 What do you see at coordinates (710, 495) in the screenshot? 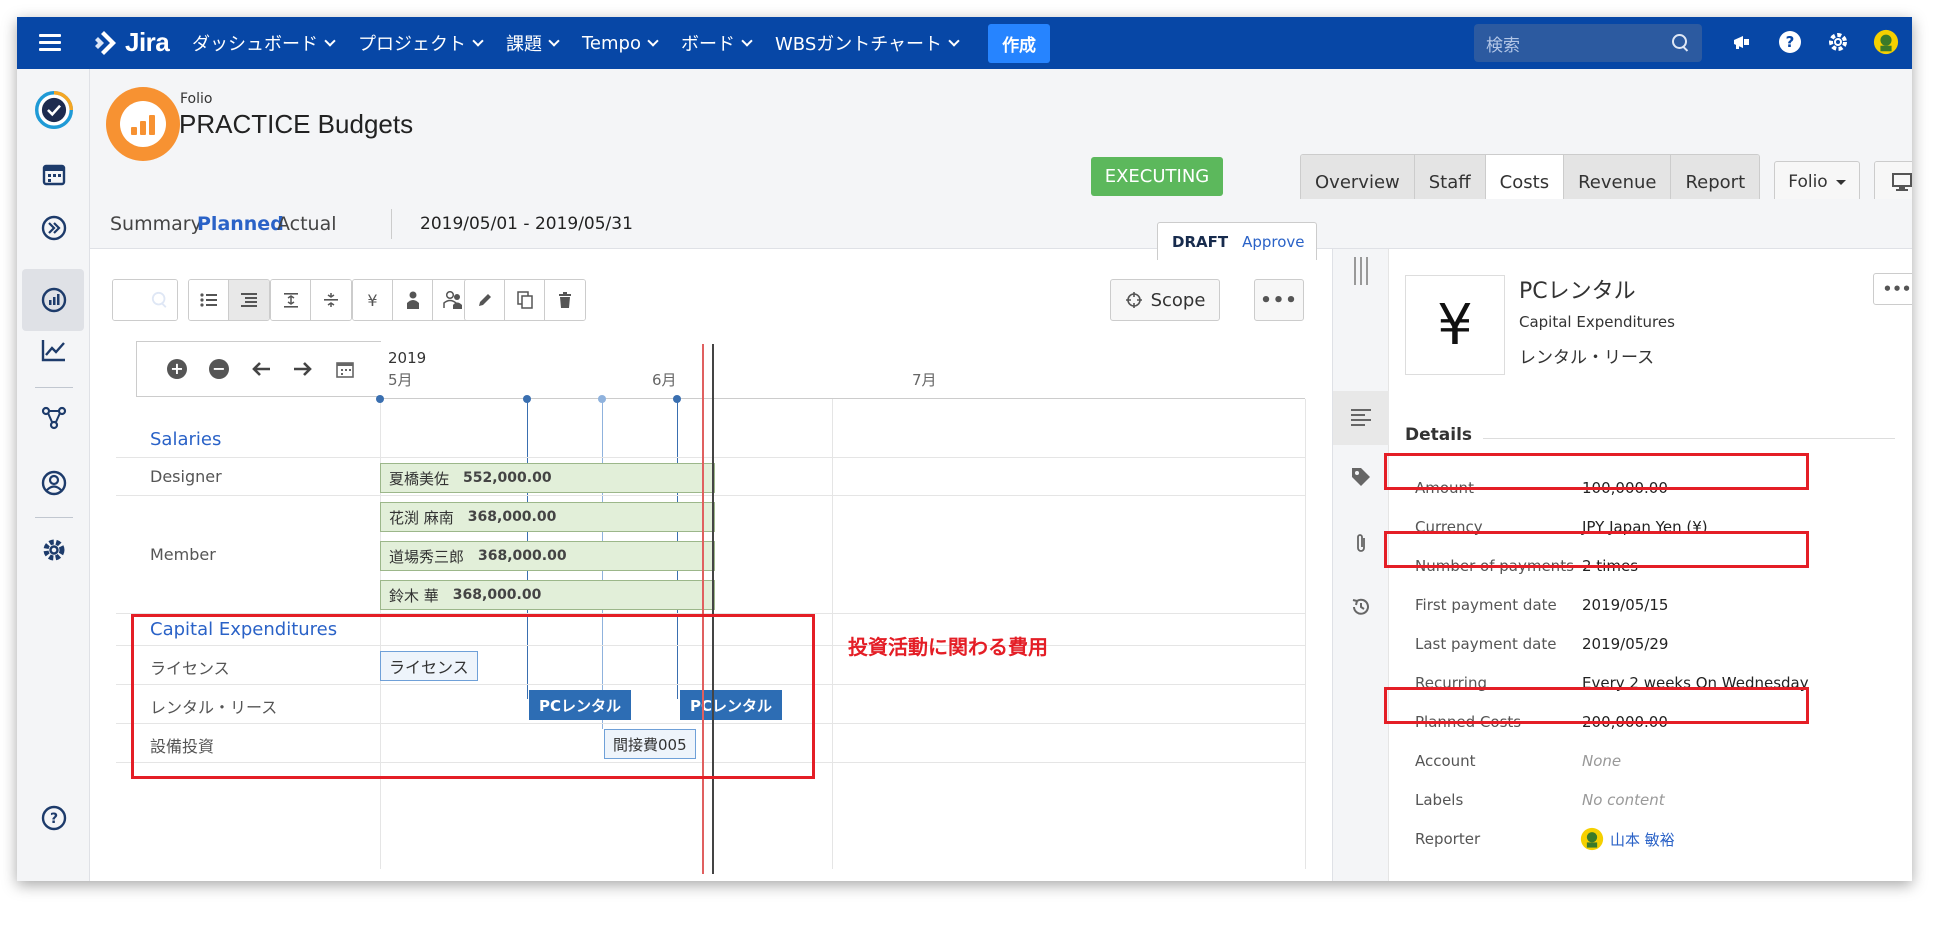
I see `row-divider` at bounding box center [710, 495].